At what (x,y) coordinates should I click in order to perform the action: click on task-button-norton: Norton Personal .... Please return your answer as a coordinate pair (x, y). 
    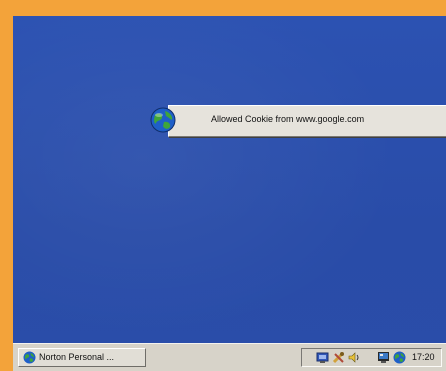
    Looking at the image, I should click on (82, 357).